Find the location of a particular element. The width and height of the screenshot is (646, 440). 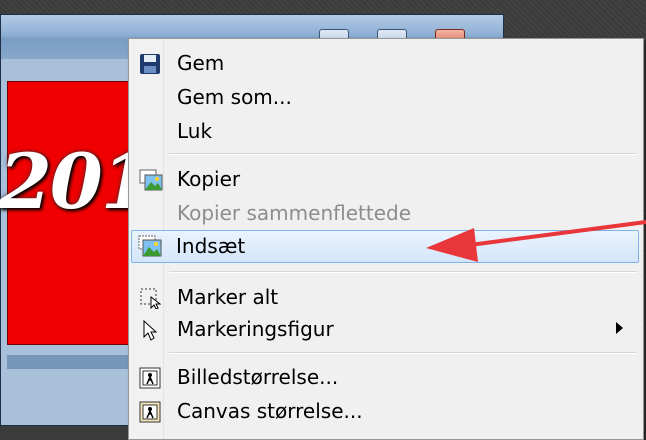

arrow-head is located at coordinates (452, 245).